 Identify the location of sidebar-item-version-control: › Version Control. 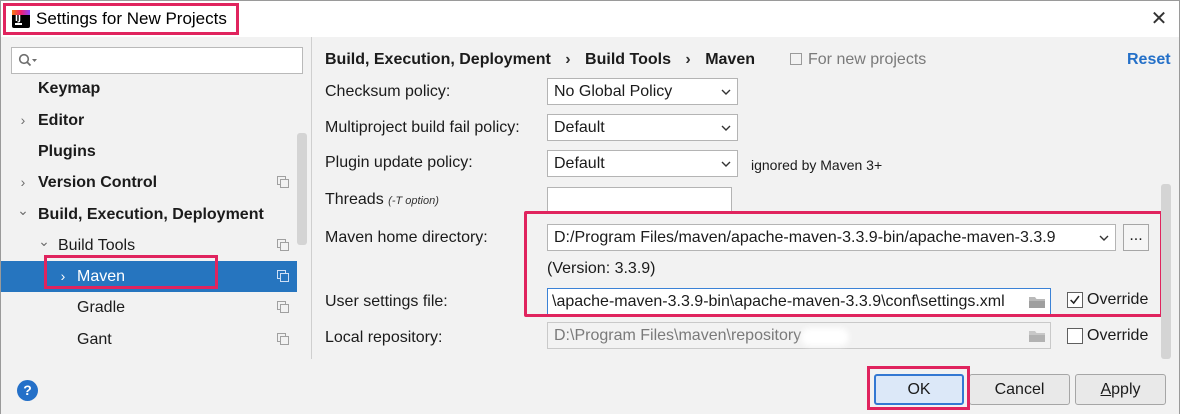
(149, 182).